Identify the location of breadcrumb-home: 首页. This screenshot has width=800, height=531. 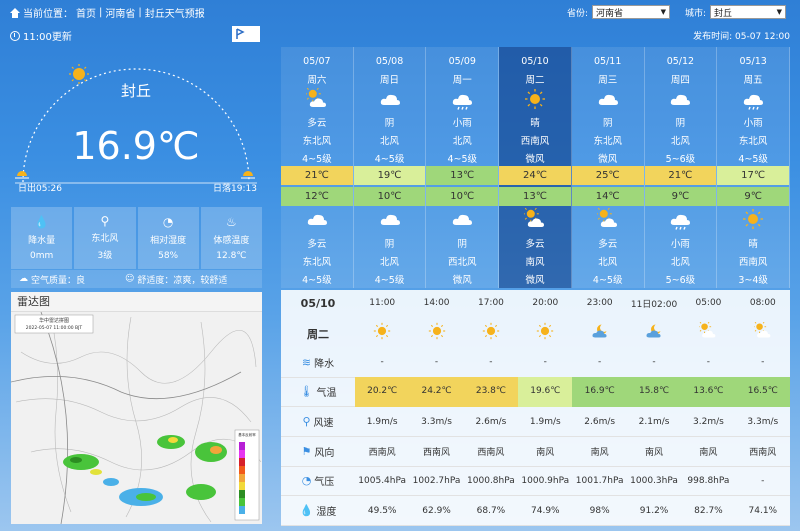
(86, 12).